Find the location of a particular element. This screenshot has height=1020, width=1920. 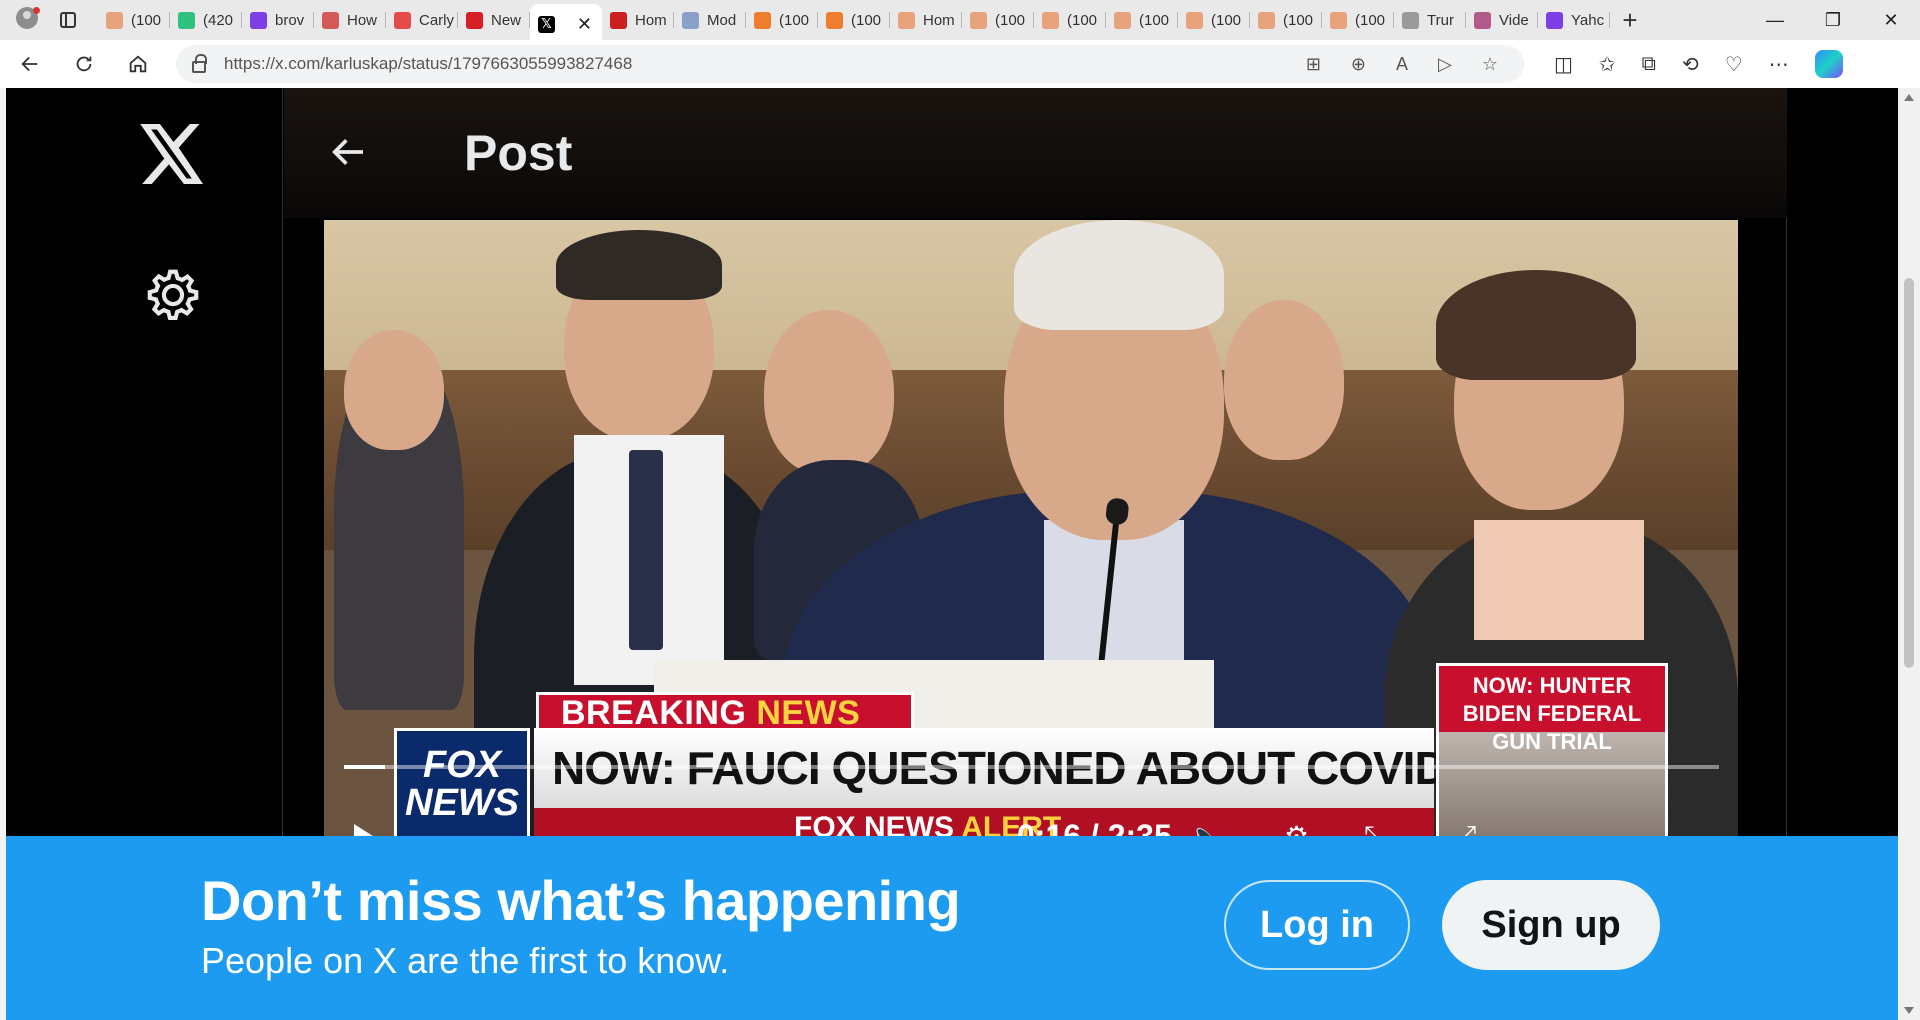

browser-tab: Yahc is located at coordinates (1574, 20).